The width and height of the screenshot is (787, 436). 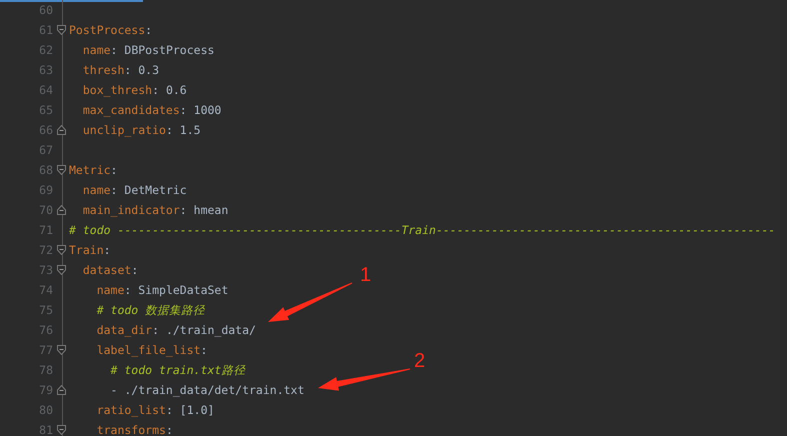 What do you see at coordinates (420, 361) in the screenshot?
I see `annotation-number: 2` at bounding box center [420, 361].